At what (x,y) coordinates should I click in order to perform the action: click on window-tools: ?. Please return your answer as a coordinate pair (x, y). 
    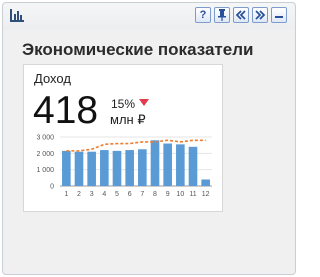
    Looking at the image, I should click on (241, 15).